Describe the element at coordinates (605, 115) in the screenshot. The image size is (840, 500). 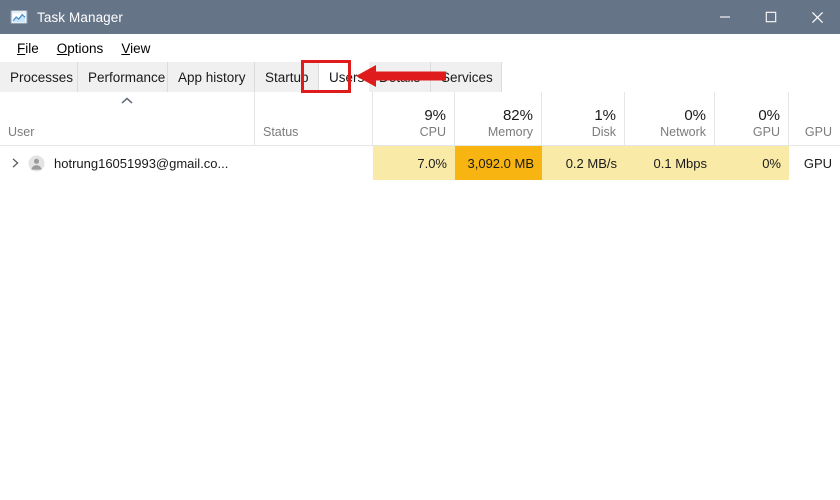
I see `column-summary-disk: 1%` at that location.